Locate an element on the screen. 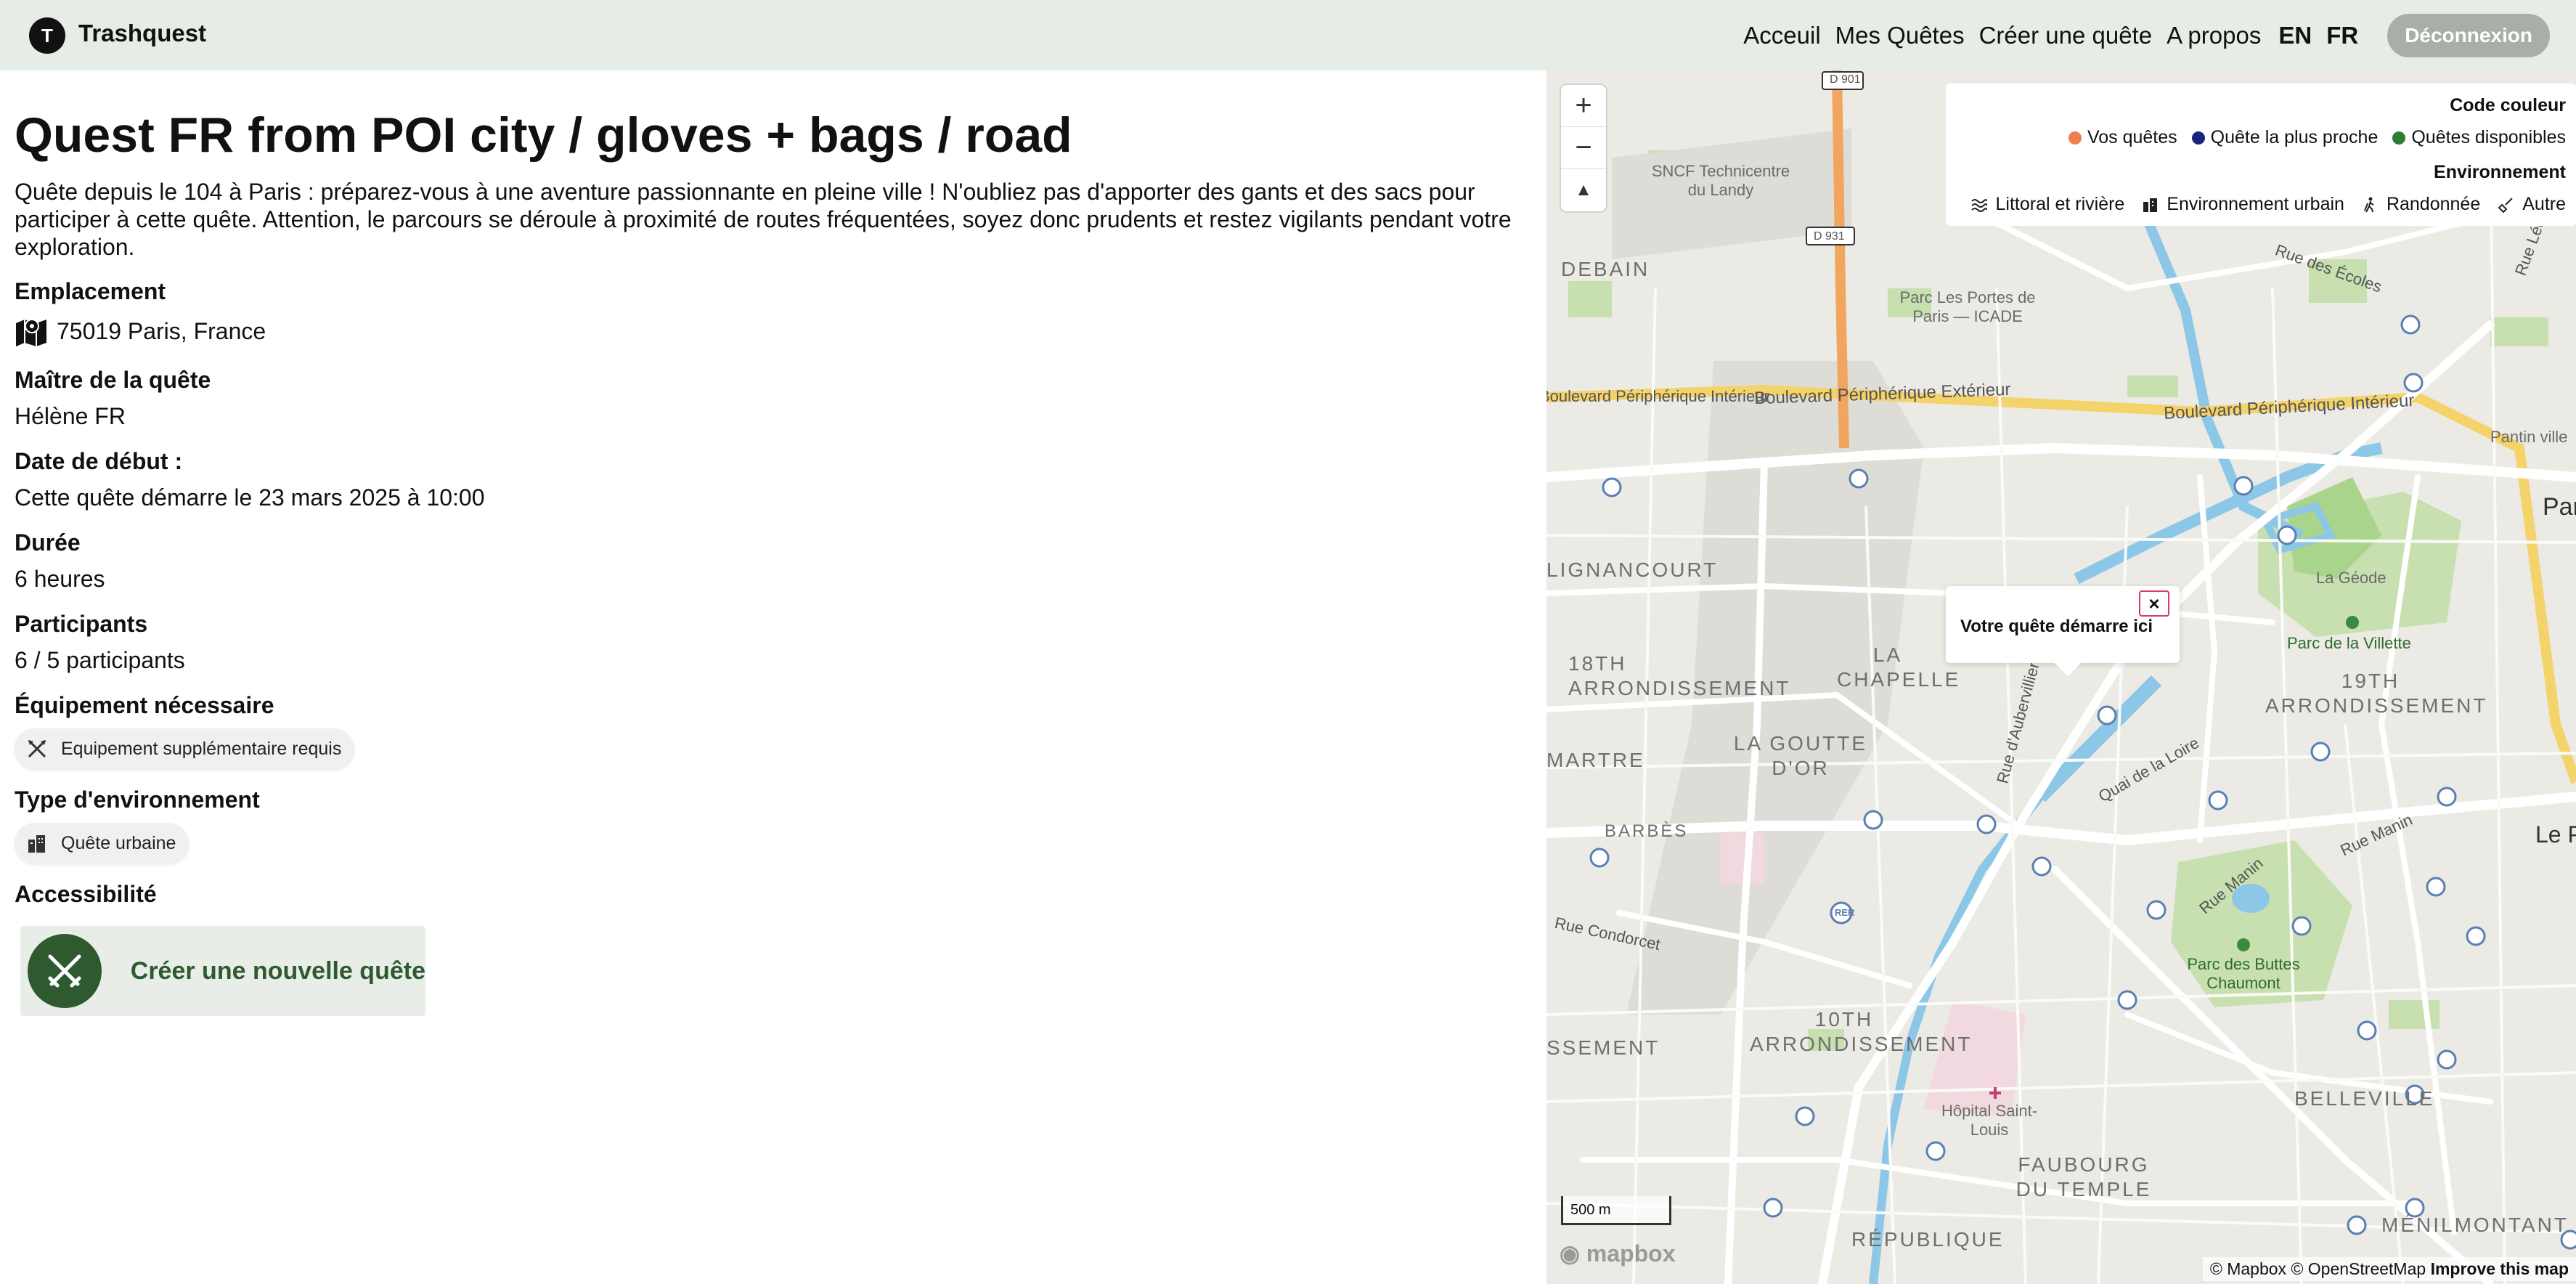 Image resolution: width=2576 pixels, height=1284 pixels. orange-dot-icon is located at coordinates (2075, 138).